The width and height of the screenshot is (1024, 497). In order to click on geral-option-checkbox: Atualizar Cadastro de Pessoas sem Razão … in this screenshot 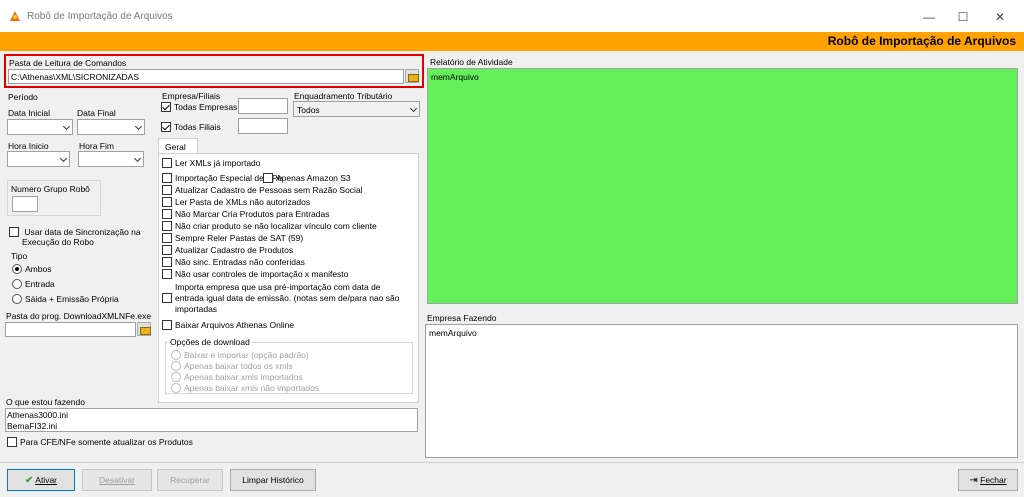, I will do `click(262, 189)`.